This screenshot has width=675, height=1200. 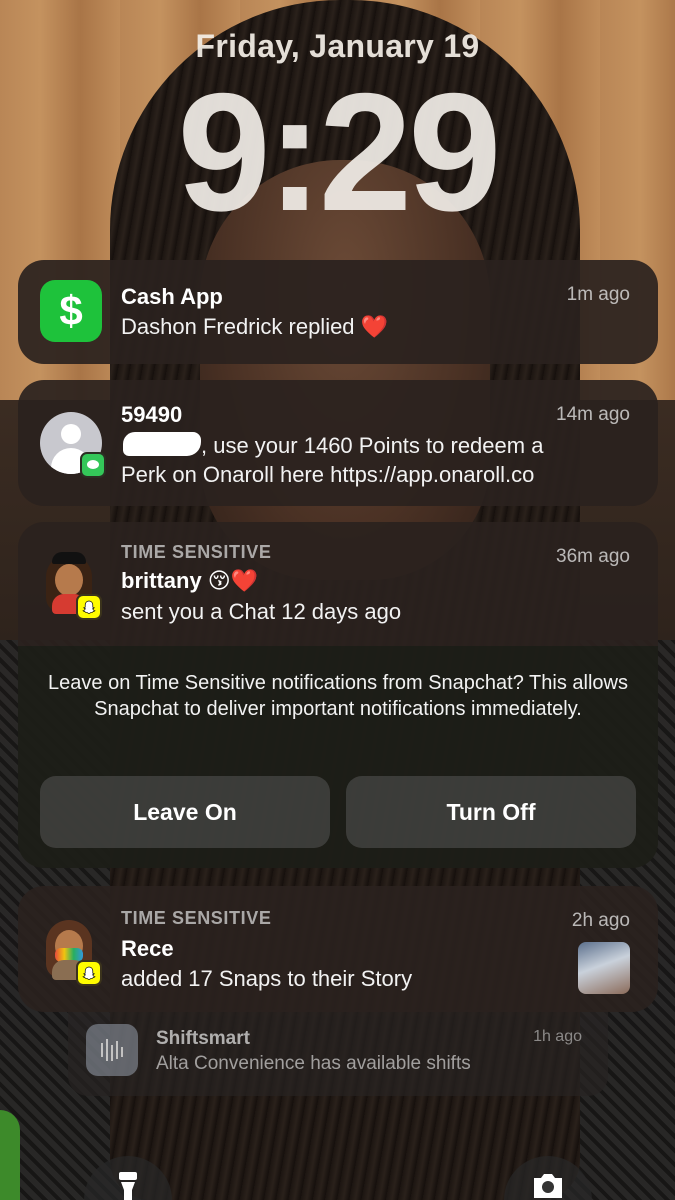 What do you see at coordinates (593, 556) in the screenshot?
I see `notification-timestamp: 36m ago` at bounding box center [593, 556].